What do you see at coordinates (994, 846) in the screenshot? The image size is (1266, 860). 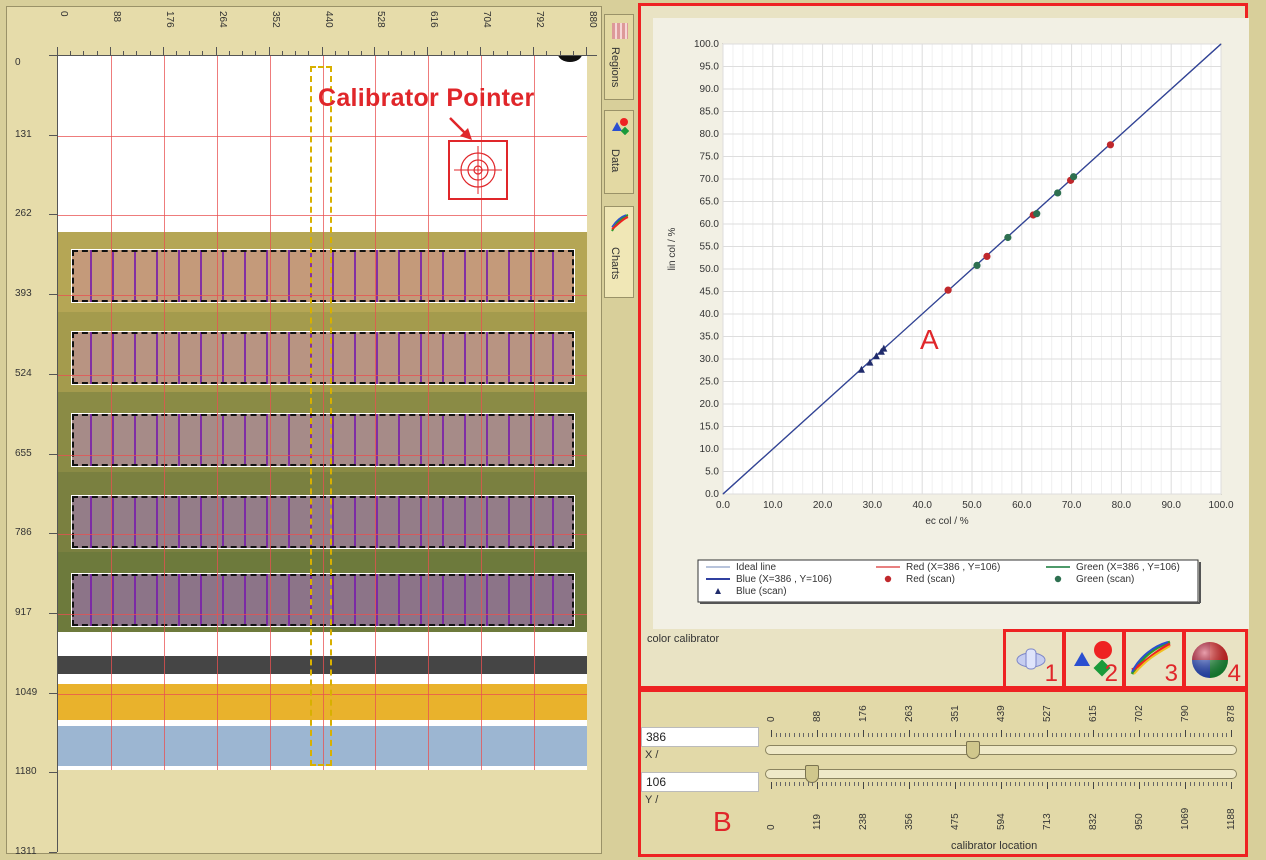 I see `location-footer: calibrator location` at bounding box center [994, 846].